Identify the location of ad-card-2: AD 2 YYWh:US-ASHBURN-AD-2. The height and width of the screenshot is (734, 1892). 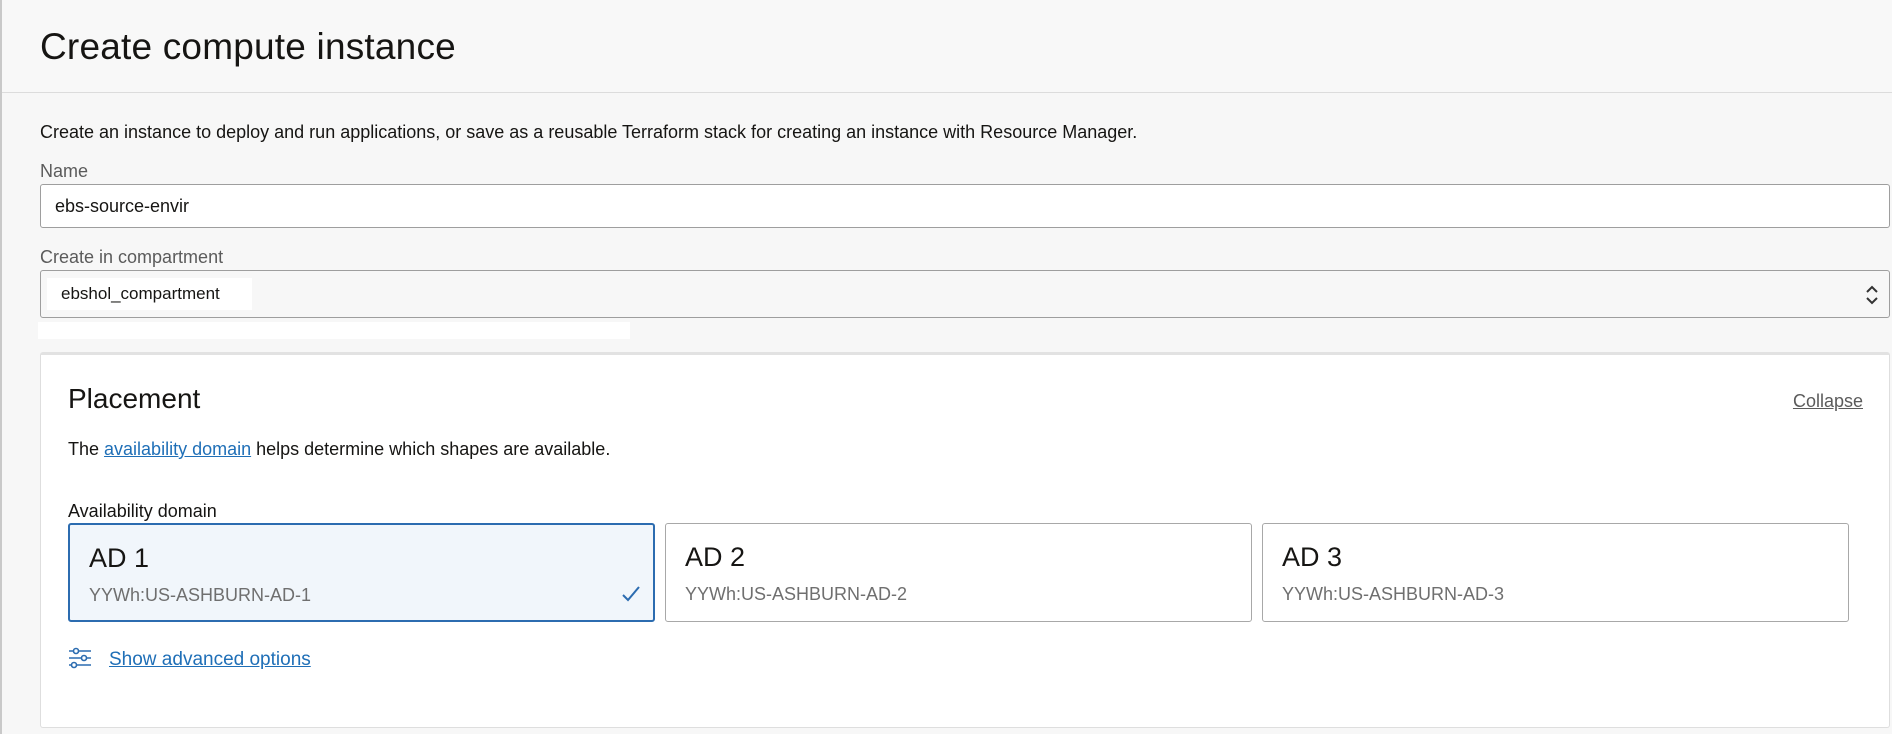
(958, 572).